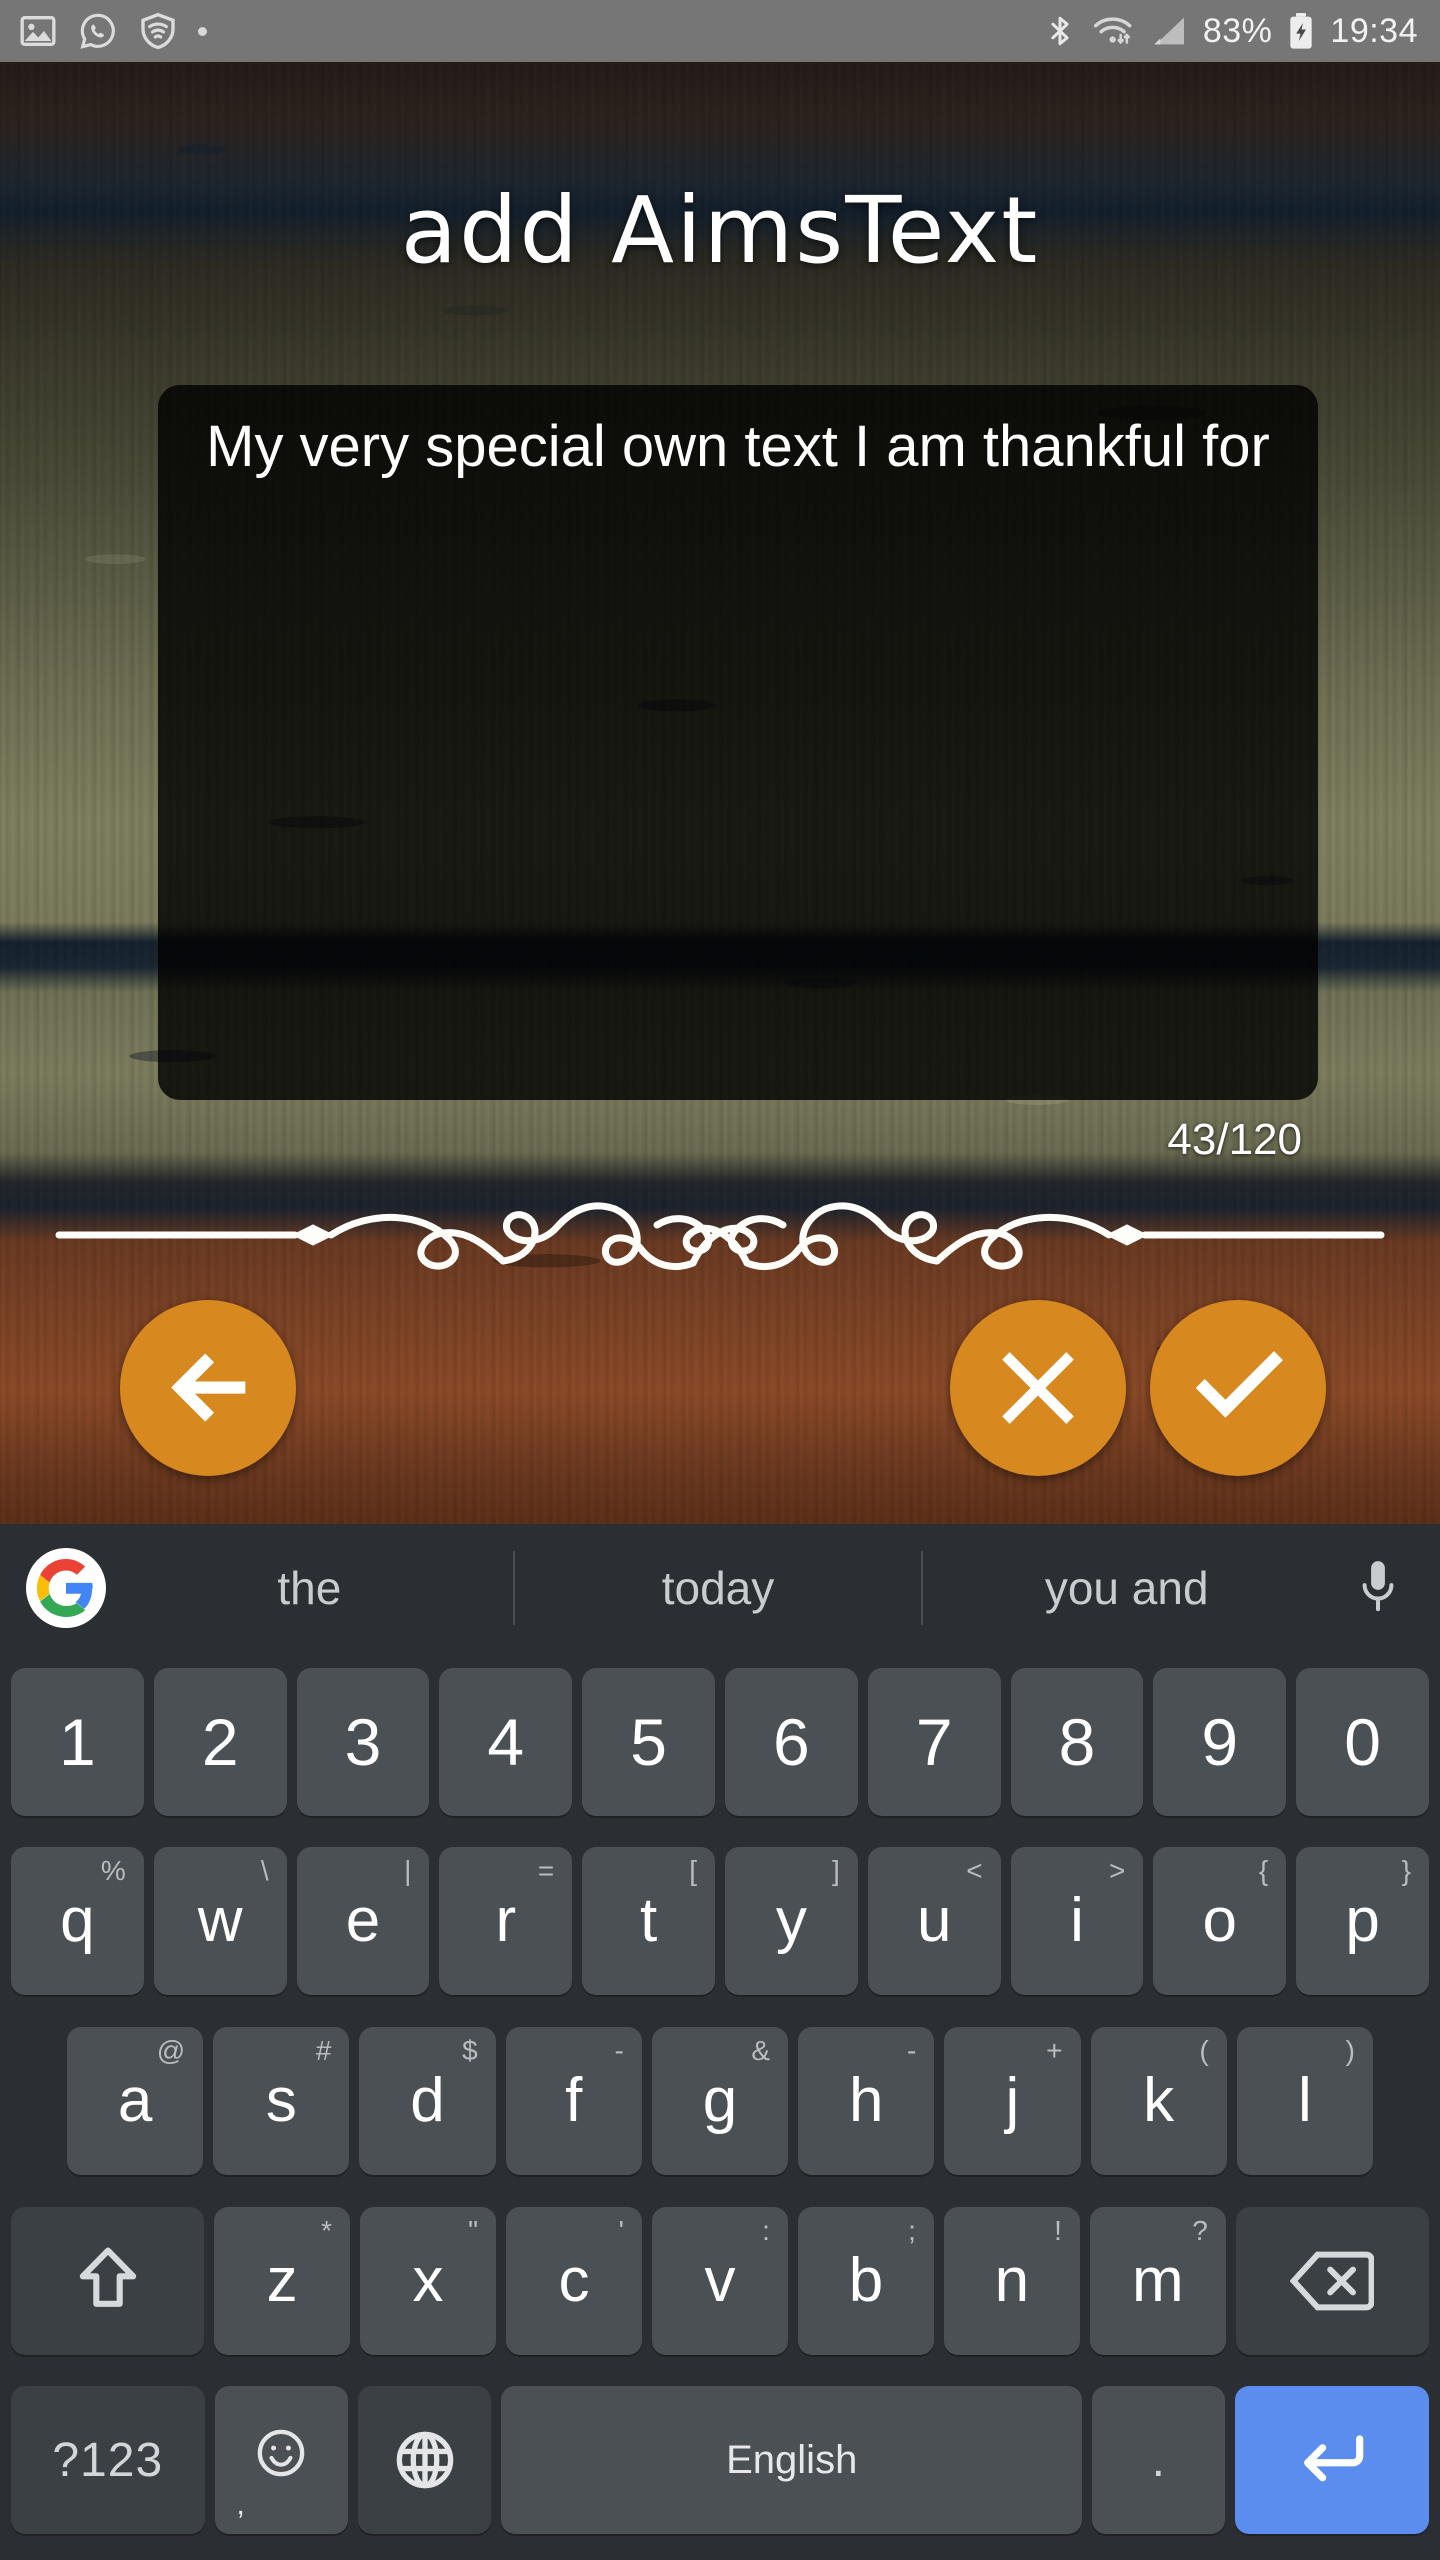 This screenshot has width=1440, height=2560. I want to click on key-d: d $, so click(427, 2100).